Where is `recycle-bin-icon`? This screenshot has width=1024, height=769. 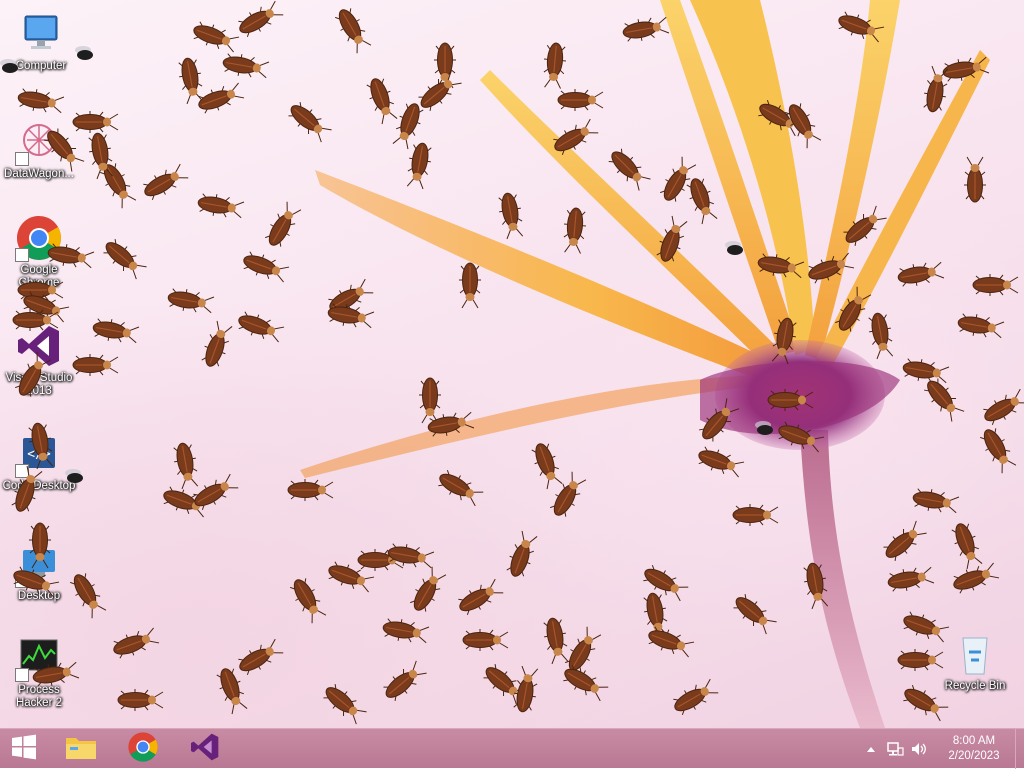 recycle-bin-icon is located at coordinates (975, 654).